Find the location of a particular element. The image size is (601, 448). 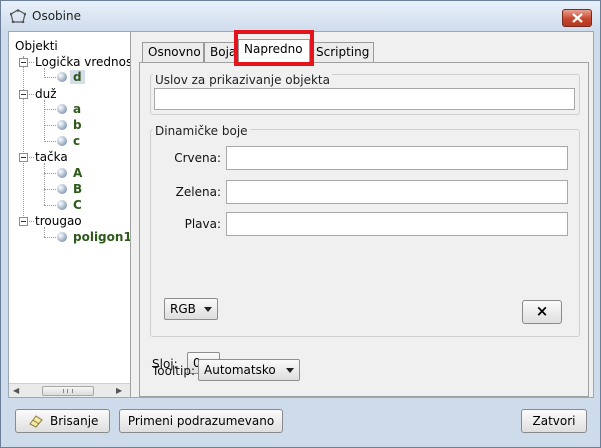

app-icon is located at coordinates (18, 16).